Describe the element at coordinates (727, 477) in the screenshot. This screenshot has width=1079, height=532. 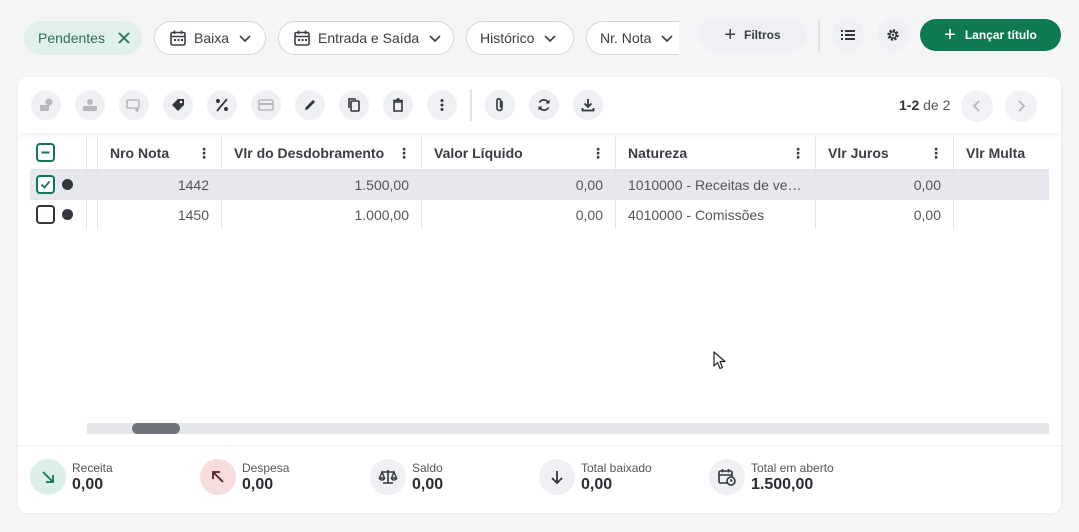
I see `calendar-clock-icon` at that location.